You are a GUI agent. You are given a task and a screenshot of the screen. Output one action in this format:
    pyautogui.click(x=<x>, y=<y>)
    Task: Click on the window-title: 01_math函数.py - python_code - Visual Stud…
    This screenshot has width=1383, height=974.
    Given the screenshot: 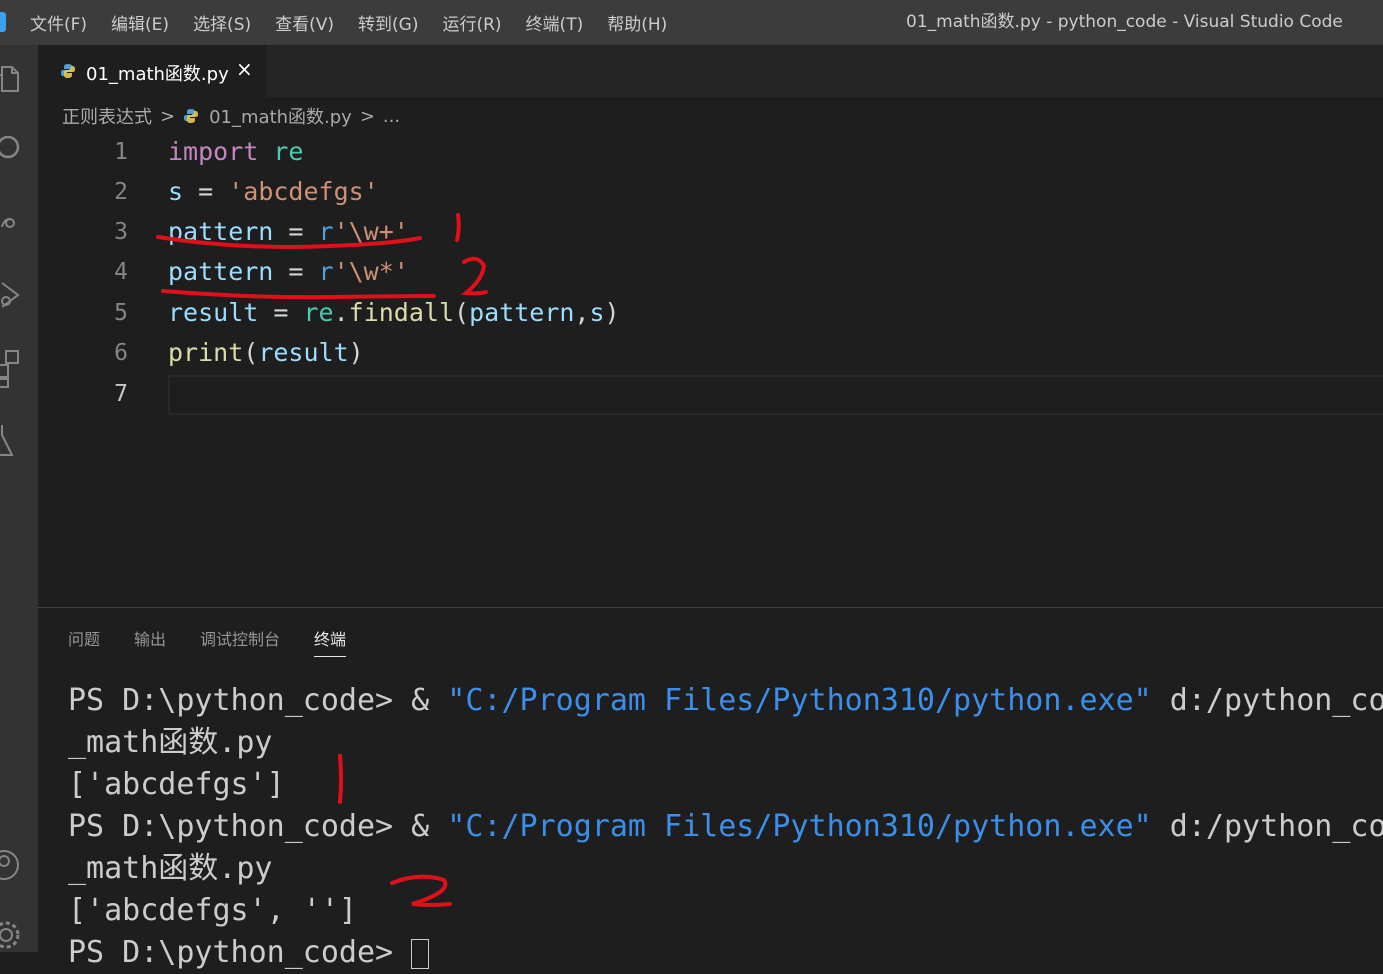 What is the action you would take?
    pyautogui.click(x=1124, y=22)
    